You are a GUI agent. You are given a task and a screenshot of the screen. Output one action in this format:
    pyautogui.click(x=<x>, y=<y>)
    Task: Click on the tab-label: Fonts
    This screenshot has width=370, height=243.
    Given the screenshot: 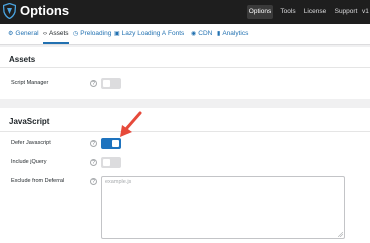 What is the action you would take?
    pyautogui.click(x=176, y=33)
    